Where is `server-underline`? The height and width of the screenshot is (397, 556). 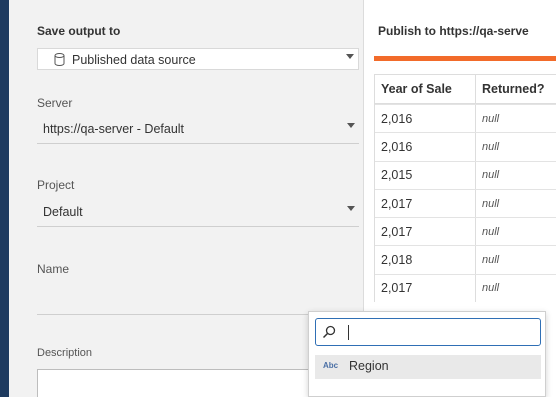 server-underline is located at coordinates (198, 143).